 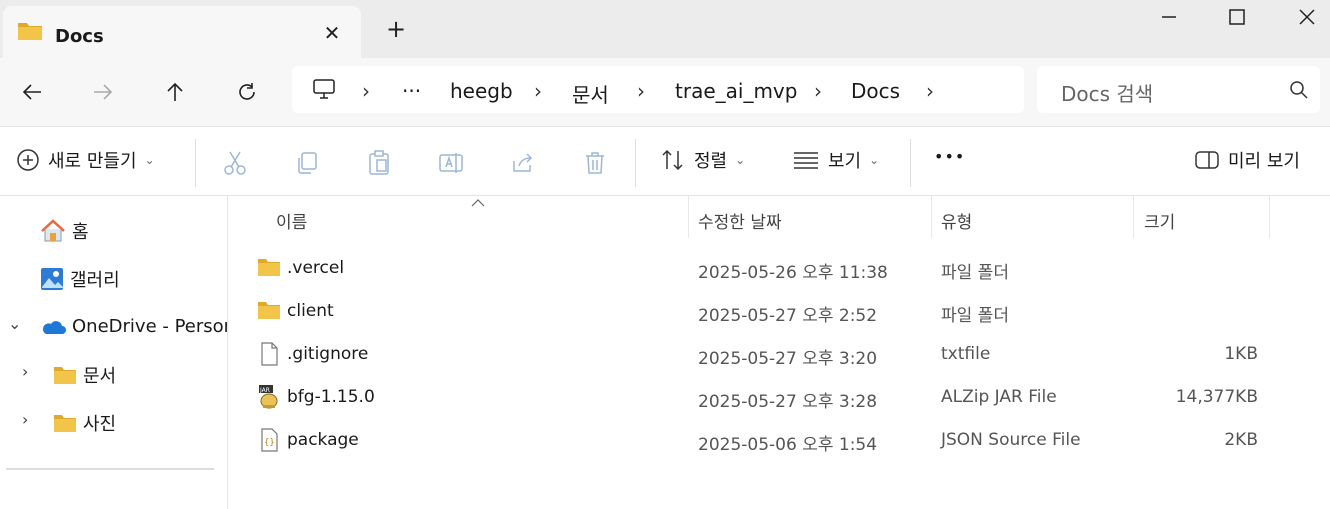 What do you see at coordinates (247, 92) in the screenshot?
I see `refresh-button` at bounding box center [247, 92].